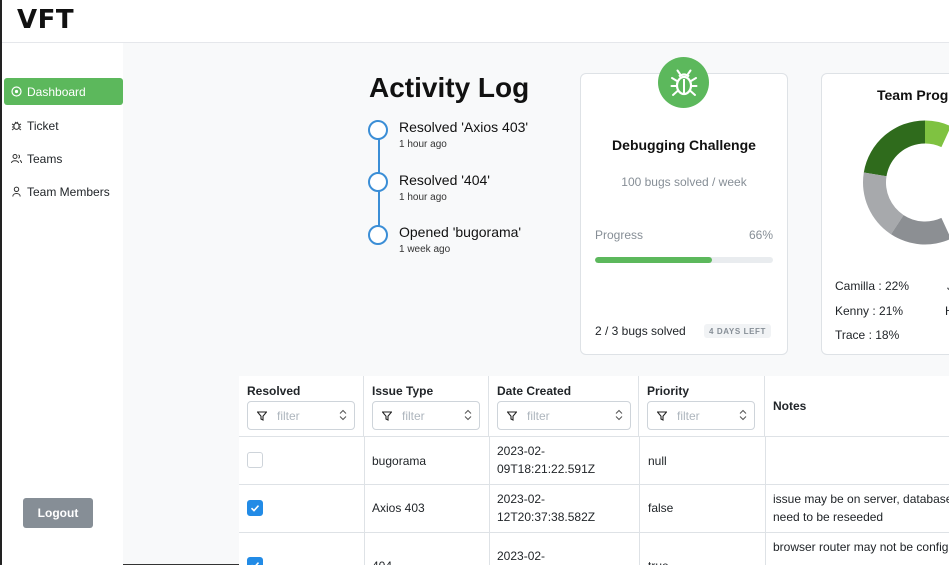  I want to click on sidebar-item-label: Ticket, so click(43, 125).